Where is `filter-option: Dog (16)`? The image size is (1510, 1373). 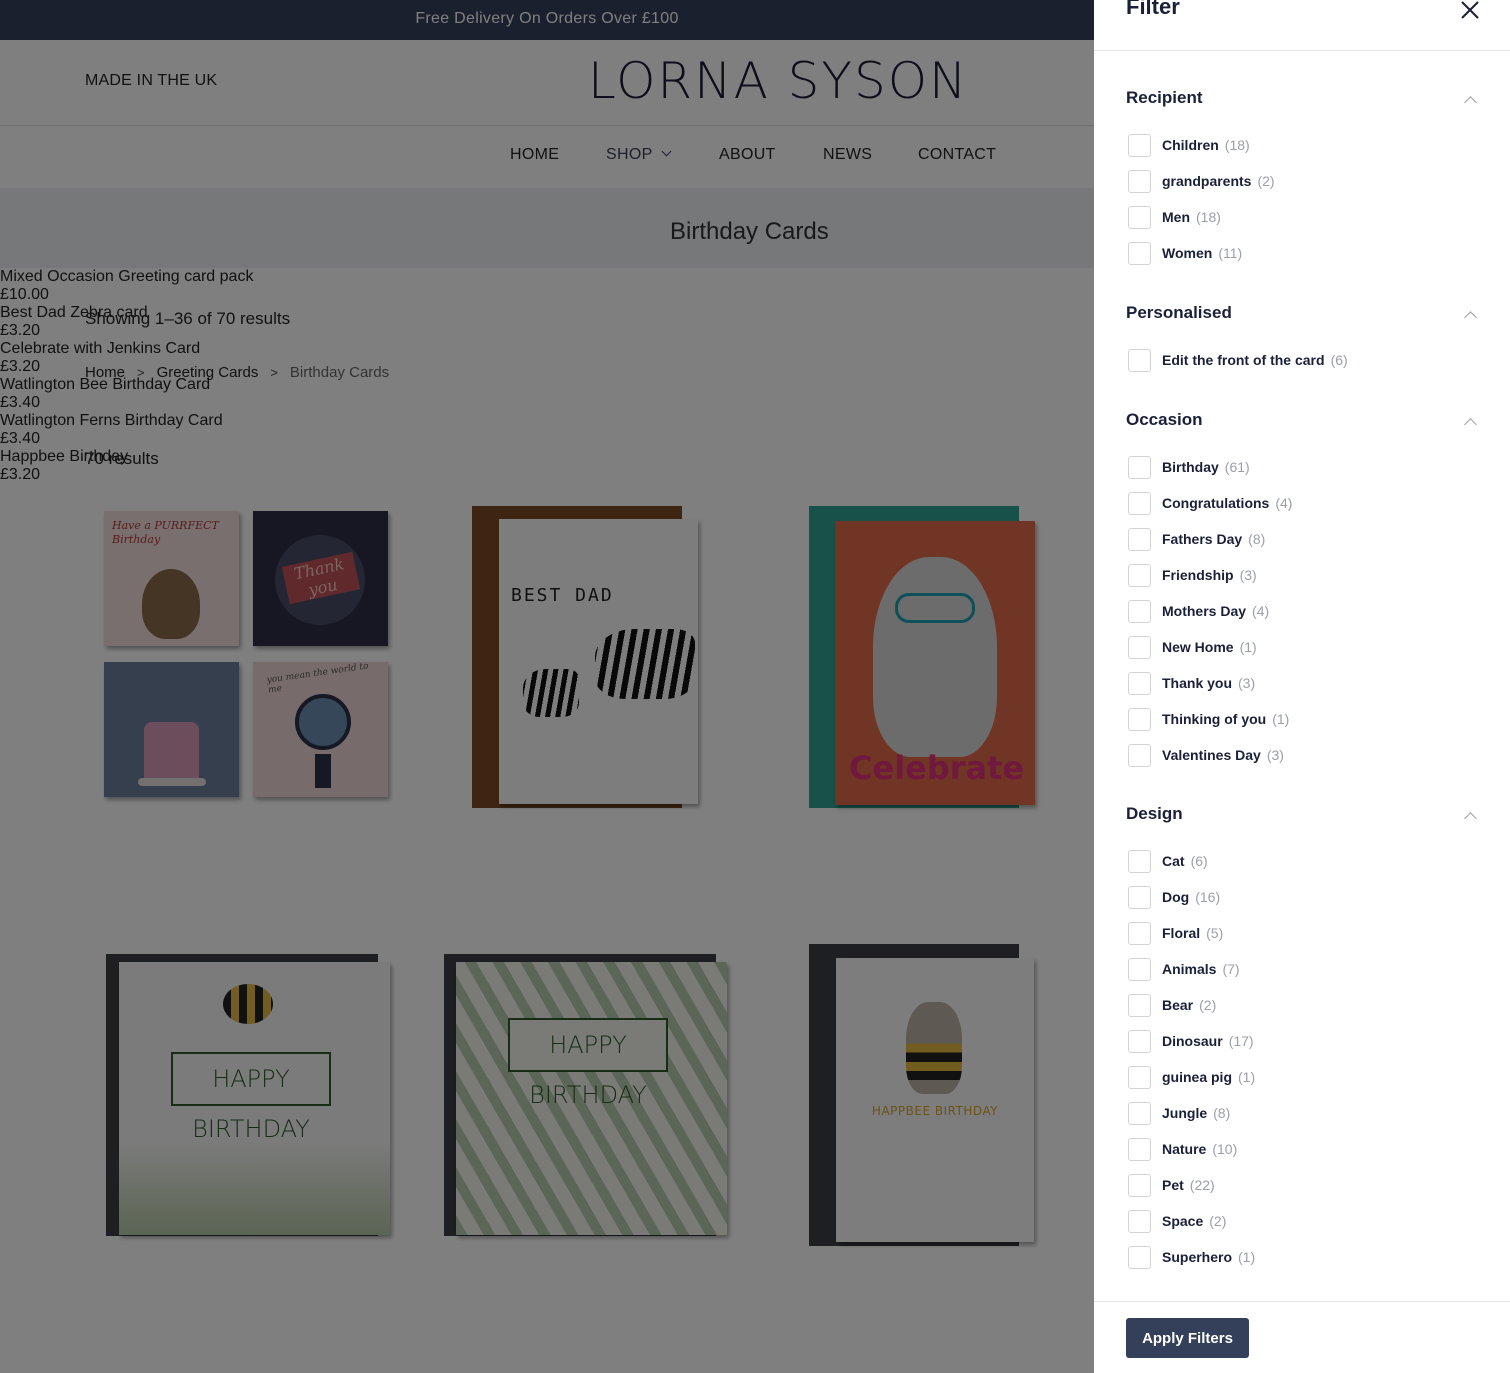 filter-option: Dog (16) is located at coordinates (1174, 897).